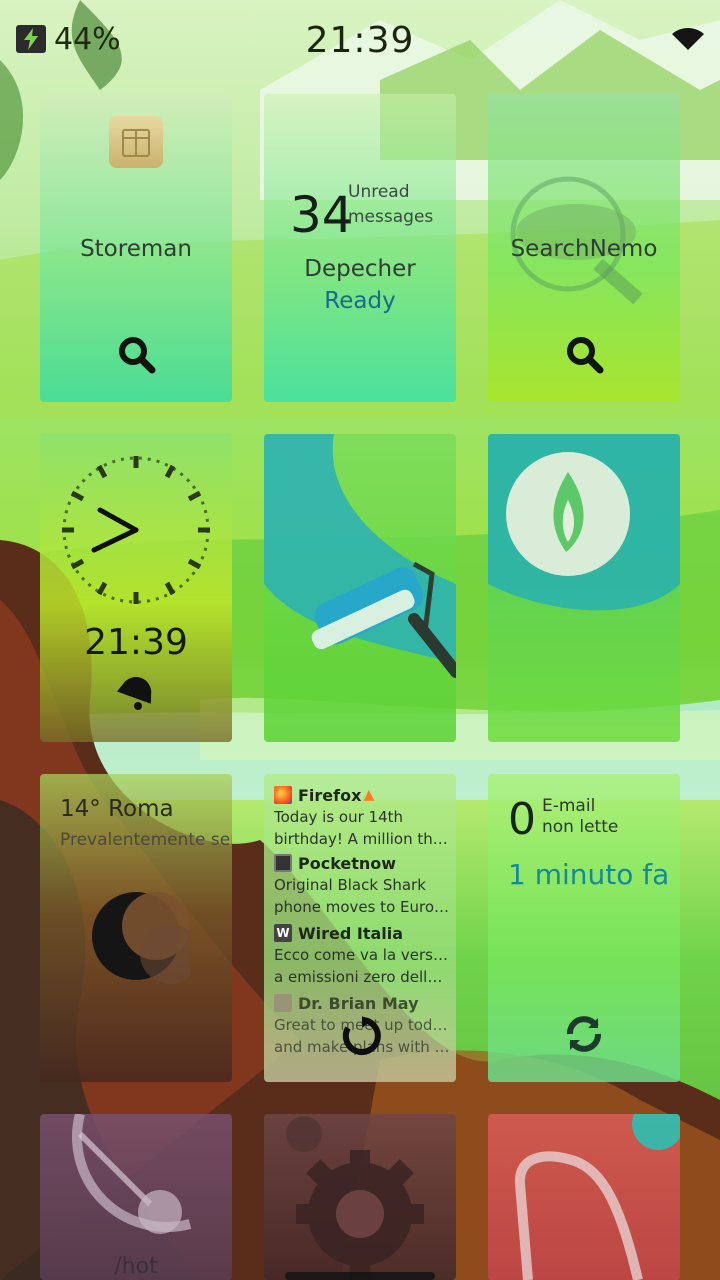  What do you see at coordinates (584, 928) in the screenshot?
I see `mail-tile: 0 E-mail non lette 1 minuto fa` at bounding box center [584, 928].